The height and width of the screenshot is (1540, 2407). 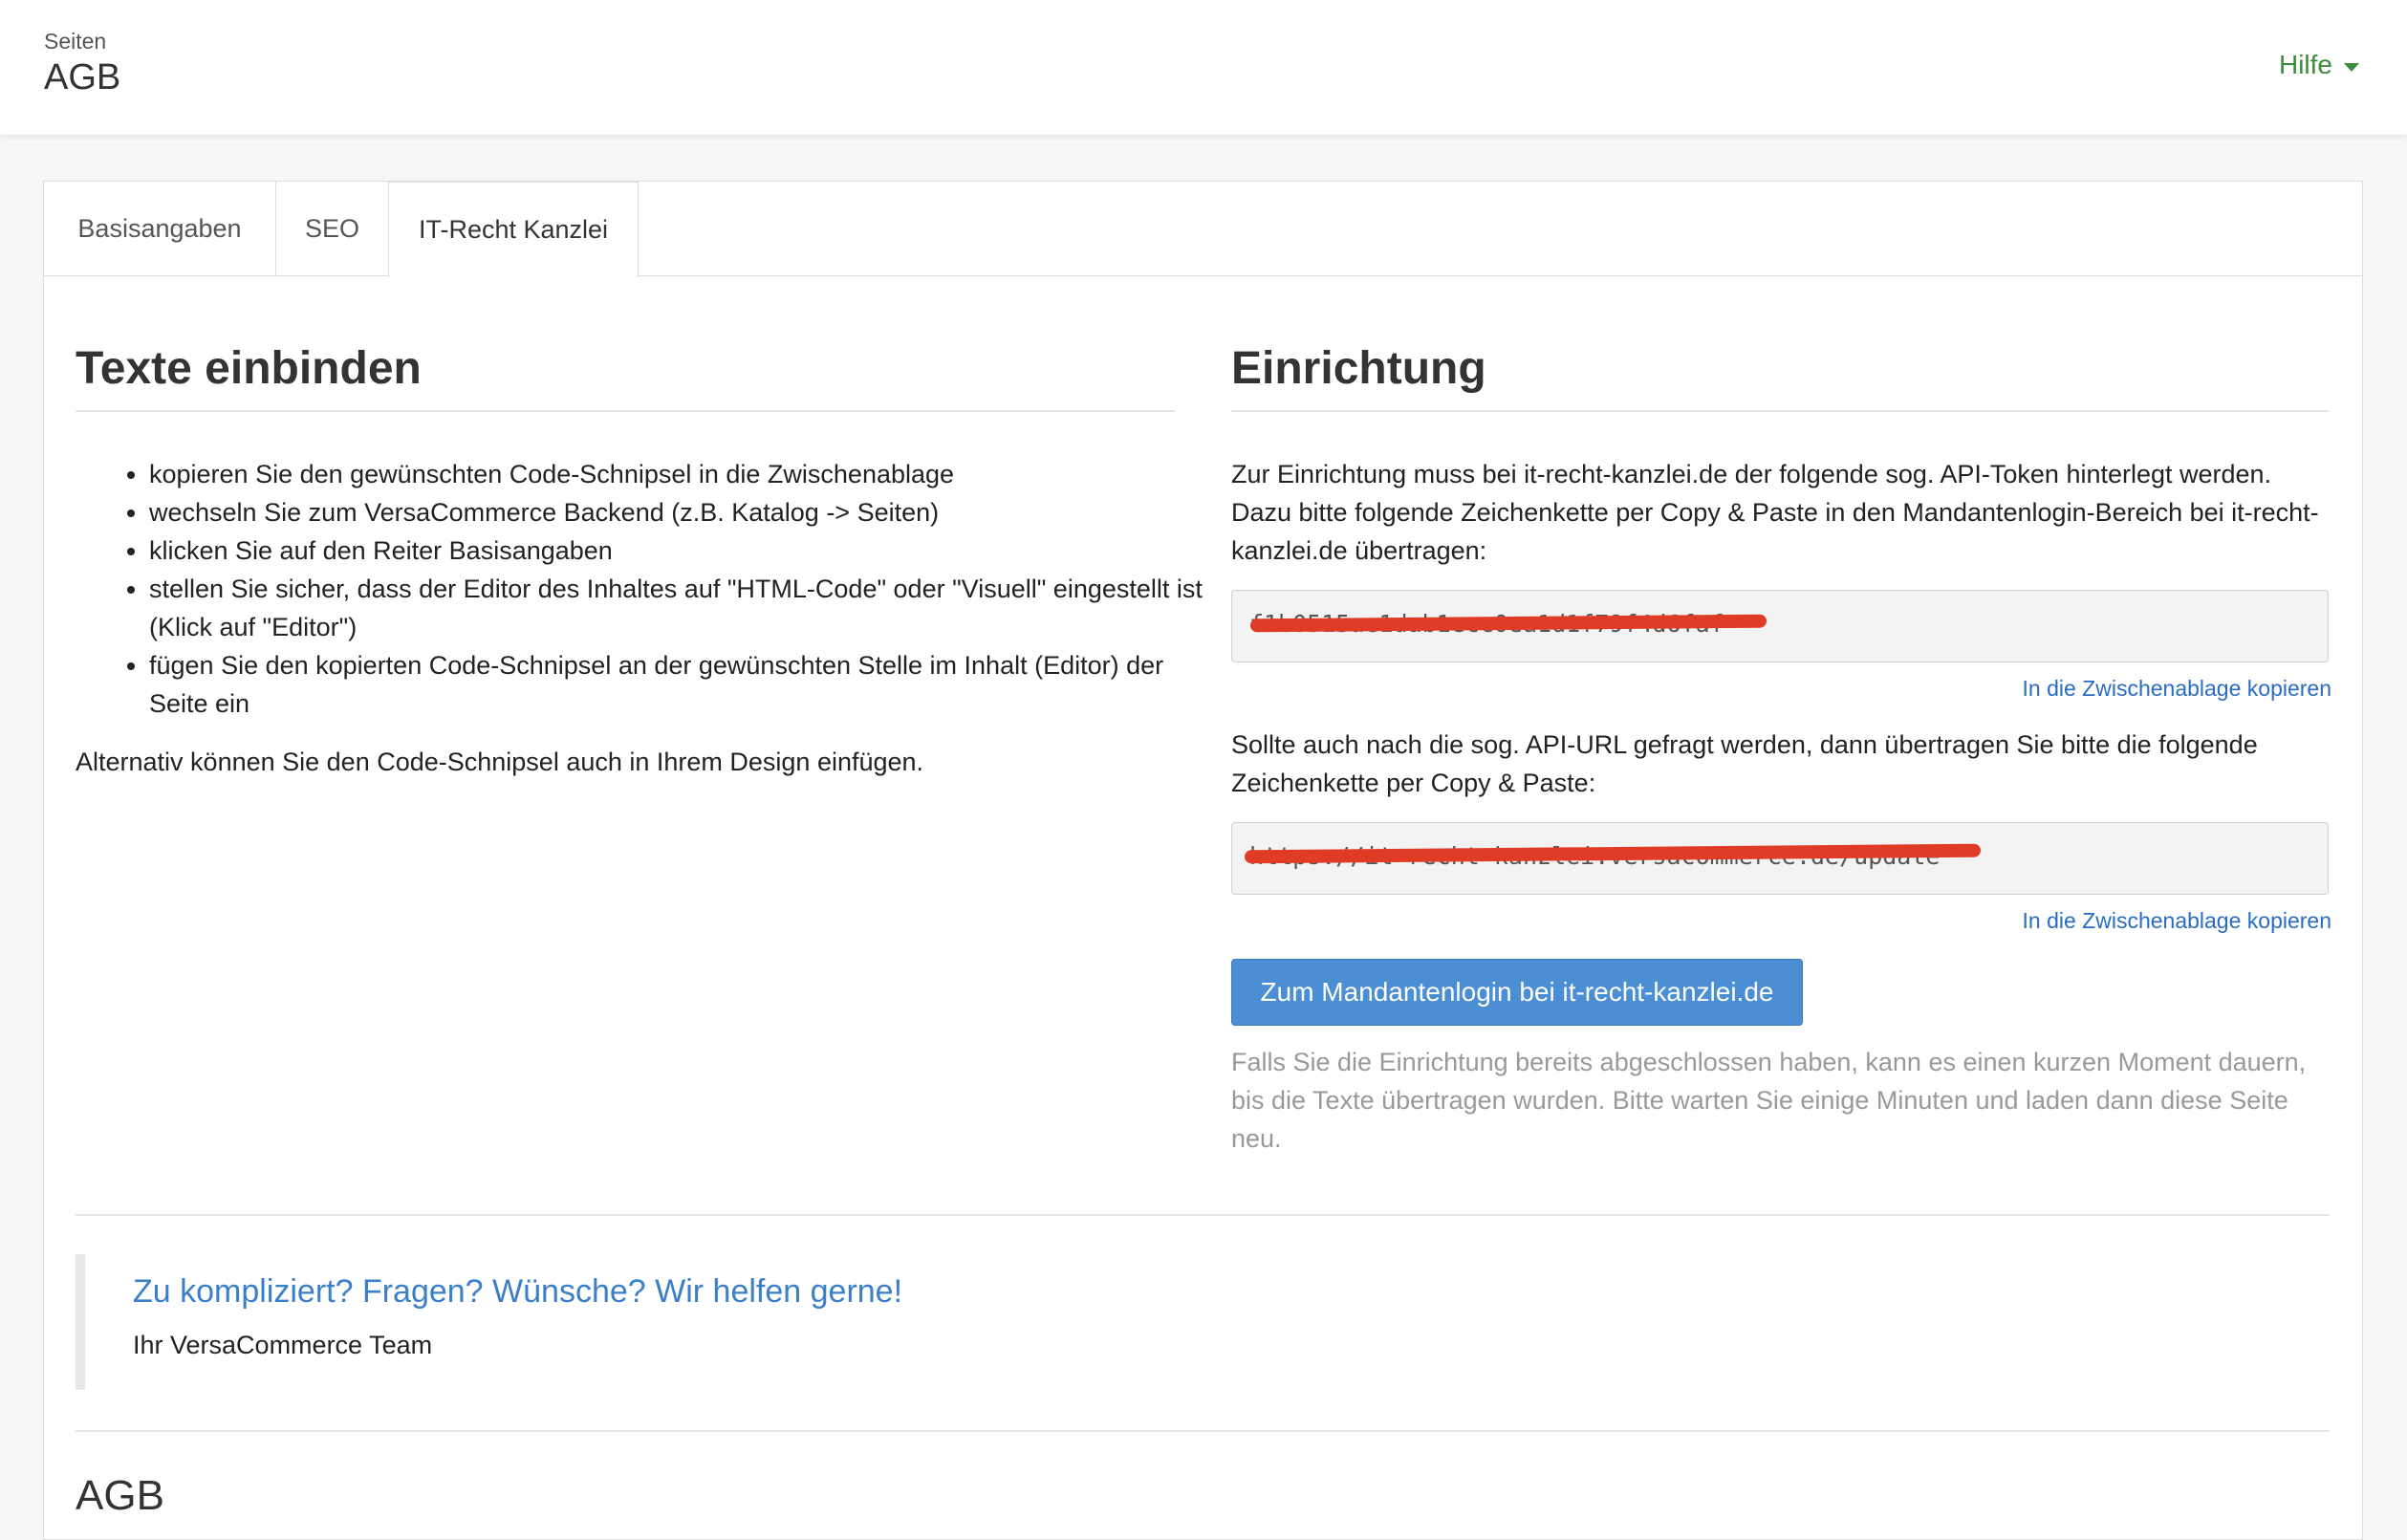 I want to click on section-heading-texte: Texte einbinden, so click(x=625, y=377).